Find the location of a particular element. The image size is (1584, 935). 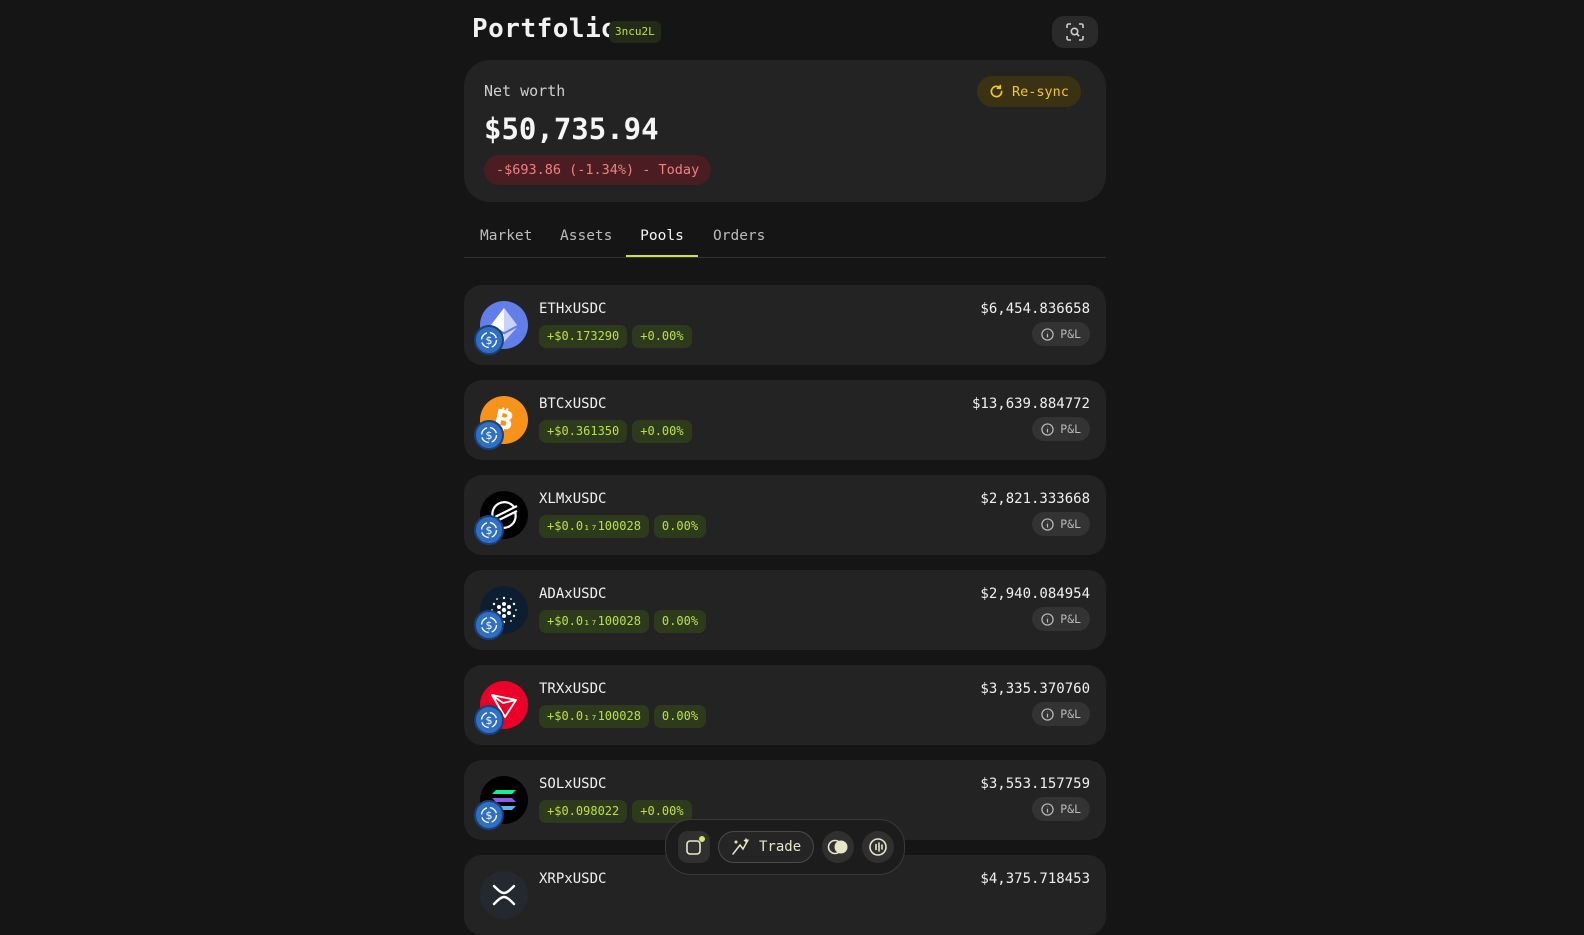

overlap-circles-icon is located at coordinates (837, 847).